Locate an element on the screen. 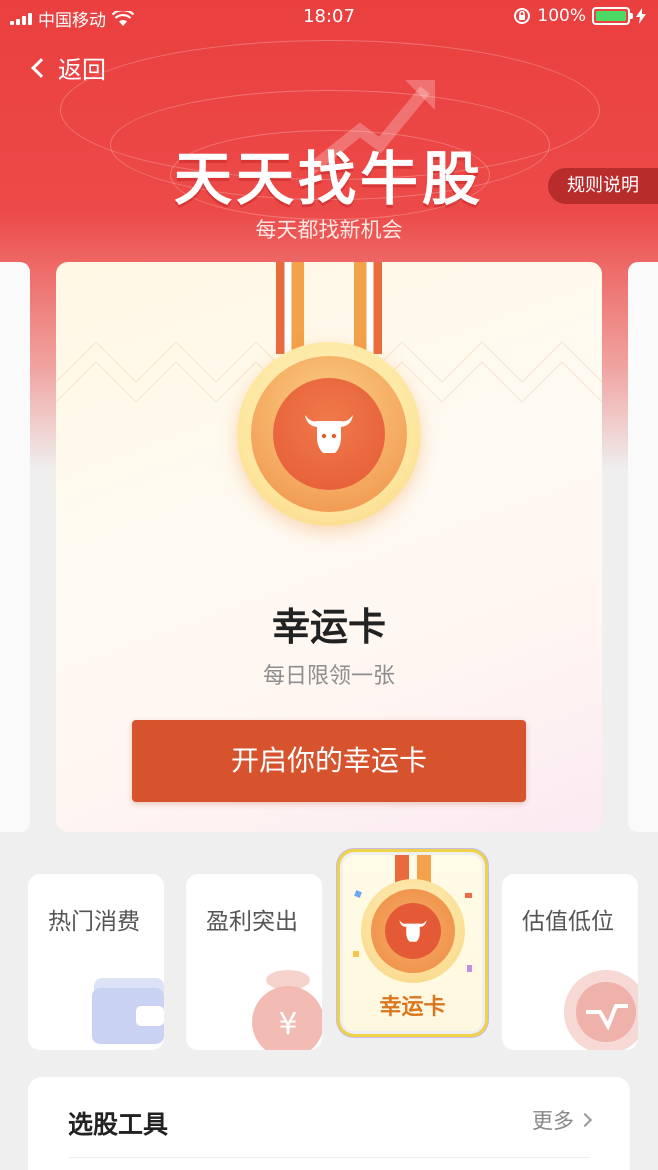 This screenshot has width=658, height=1170. open-lucky-card-button: 开启你的幸运卡 is located at coordinates (329, 761).